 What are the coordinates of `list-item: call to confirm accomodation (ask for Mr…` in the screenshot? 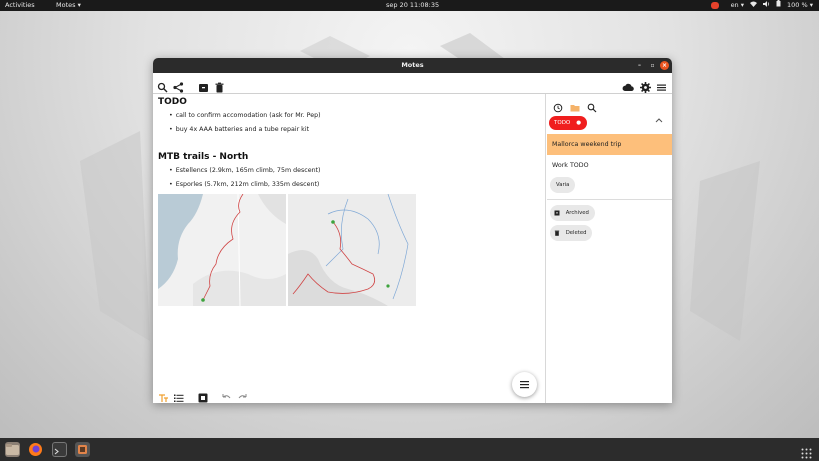 It's located at (245, 116).